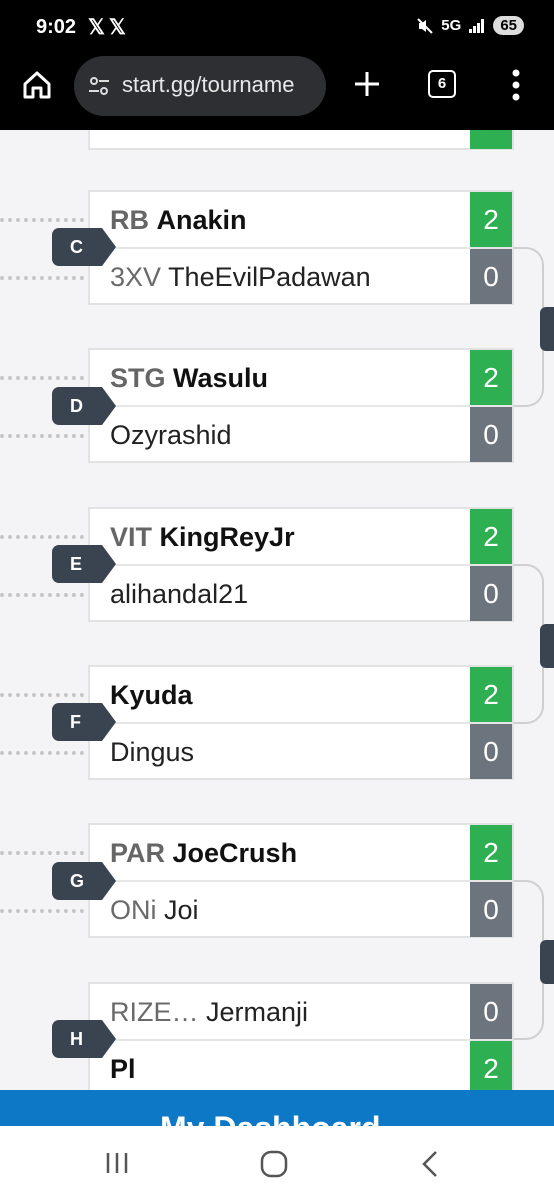 The width and height of the screenshot is (554, 1200). Describe the element at coordinates (301, 220) in the screenshot. I see `player-row: RB Anakin 2` at that location.